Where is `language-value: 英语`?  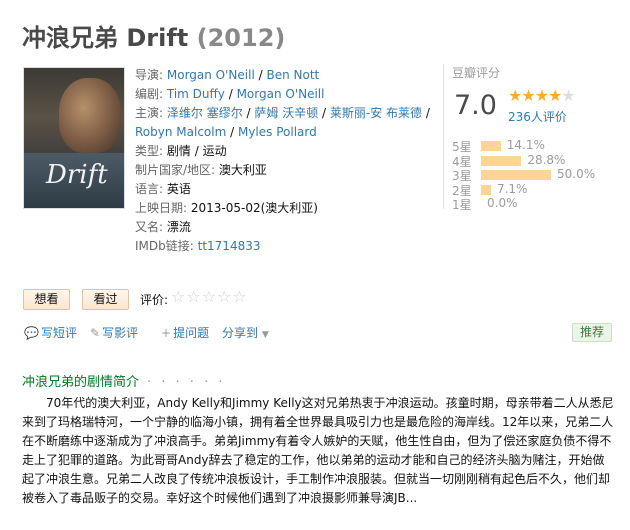
language-value: 英语 is located at coordinates (178, 189).